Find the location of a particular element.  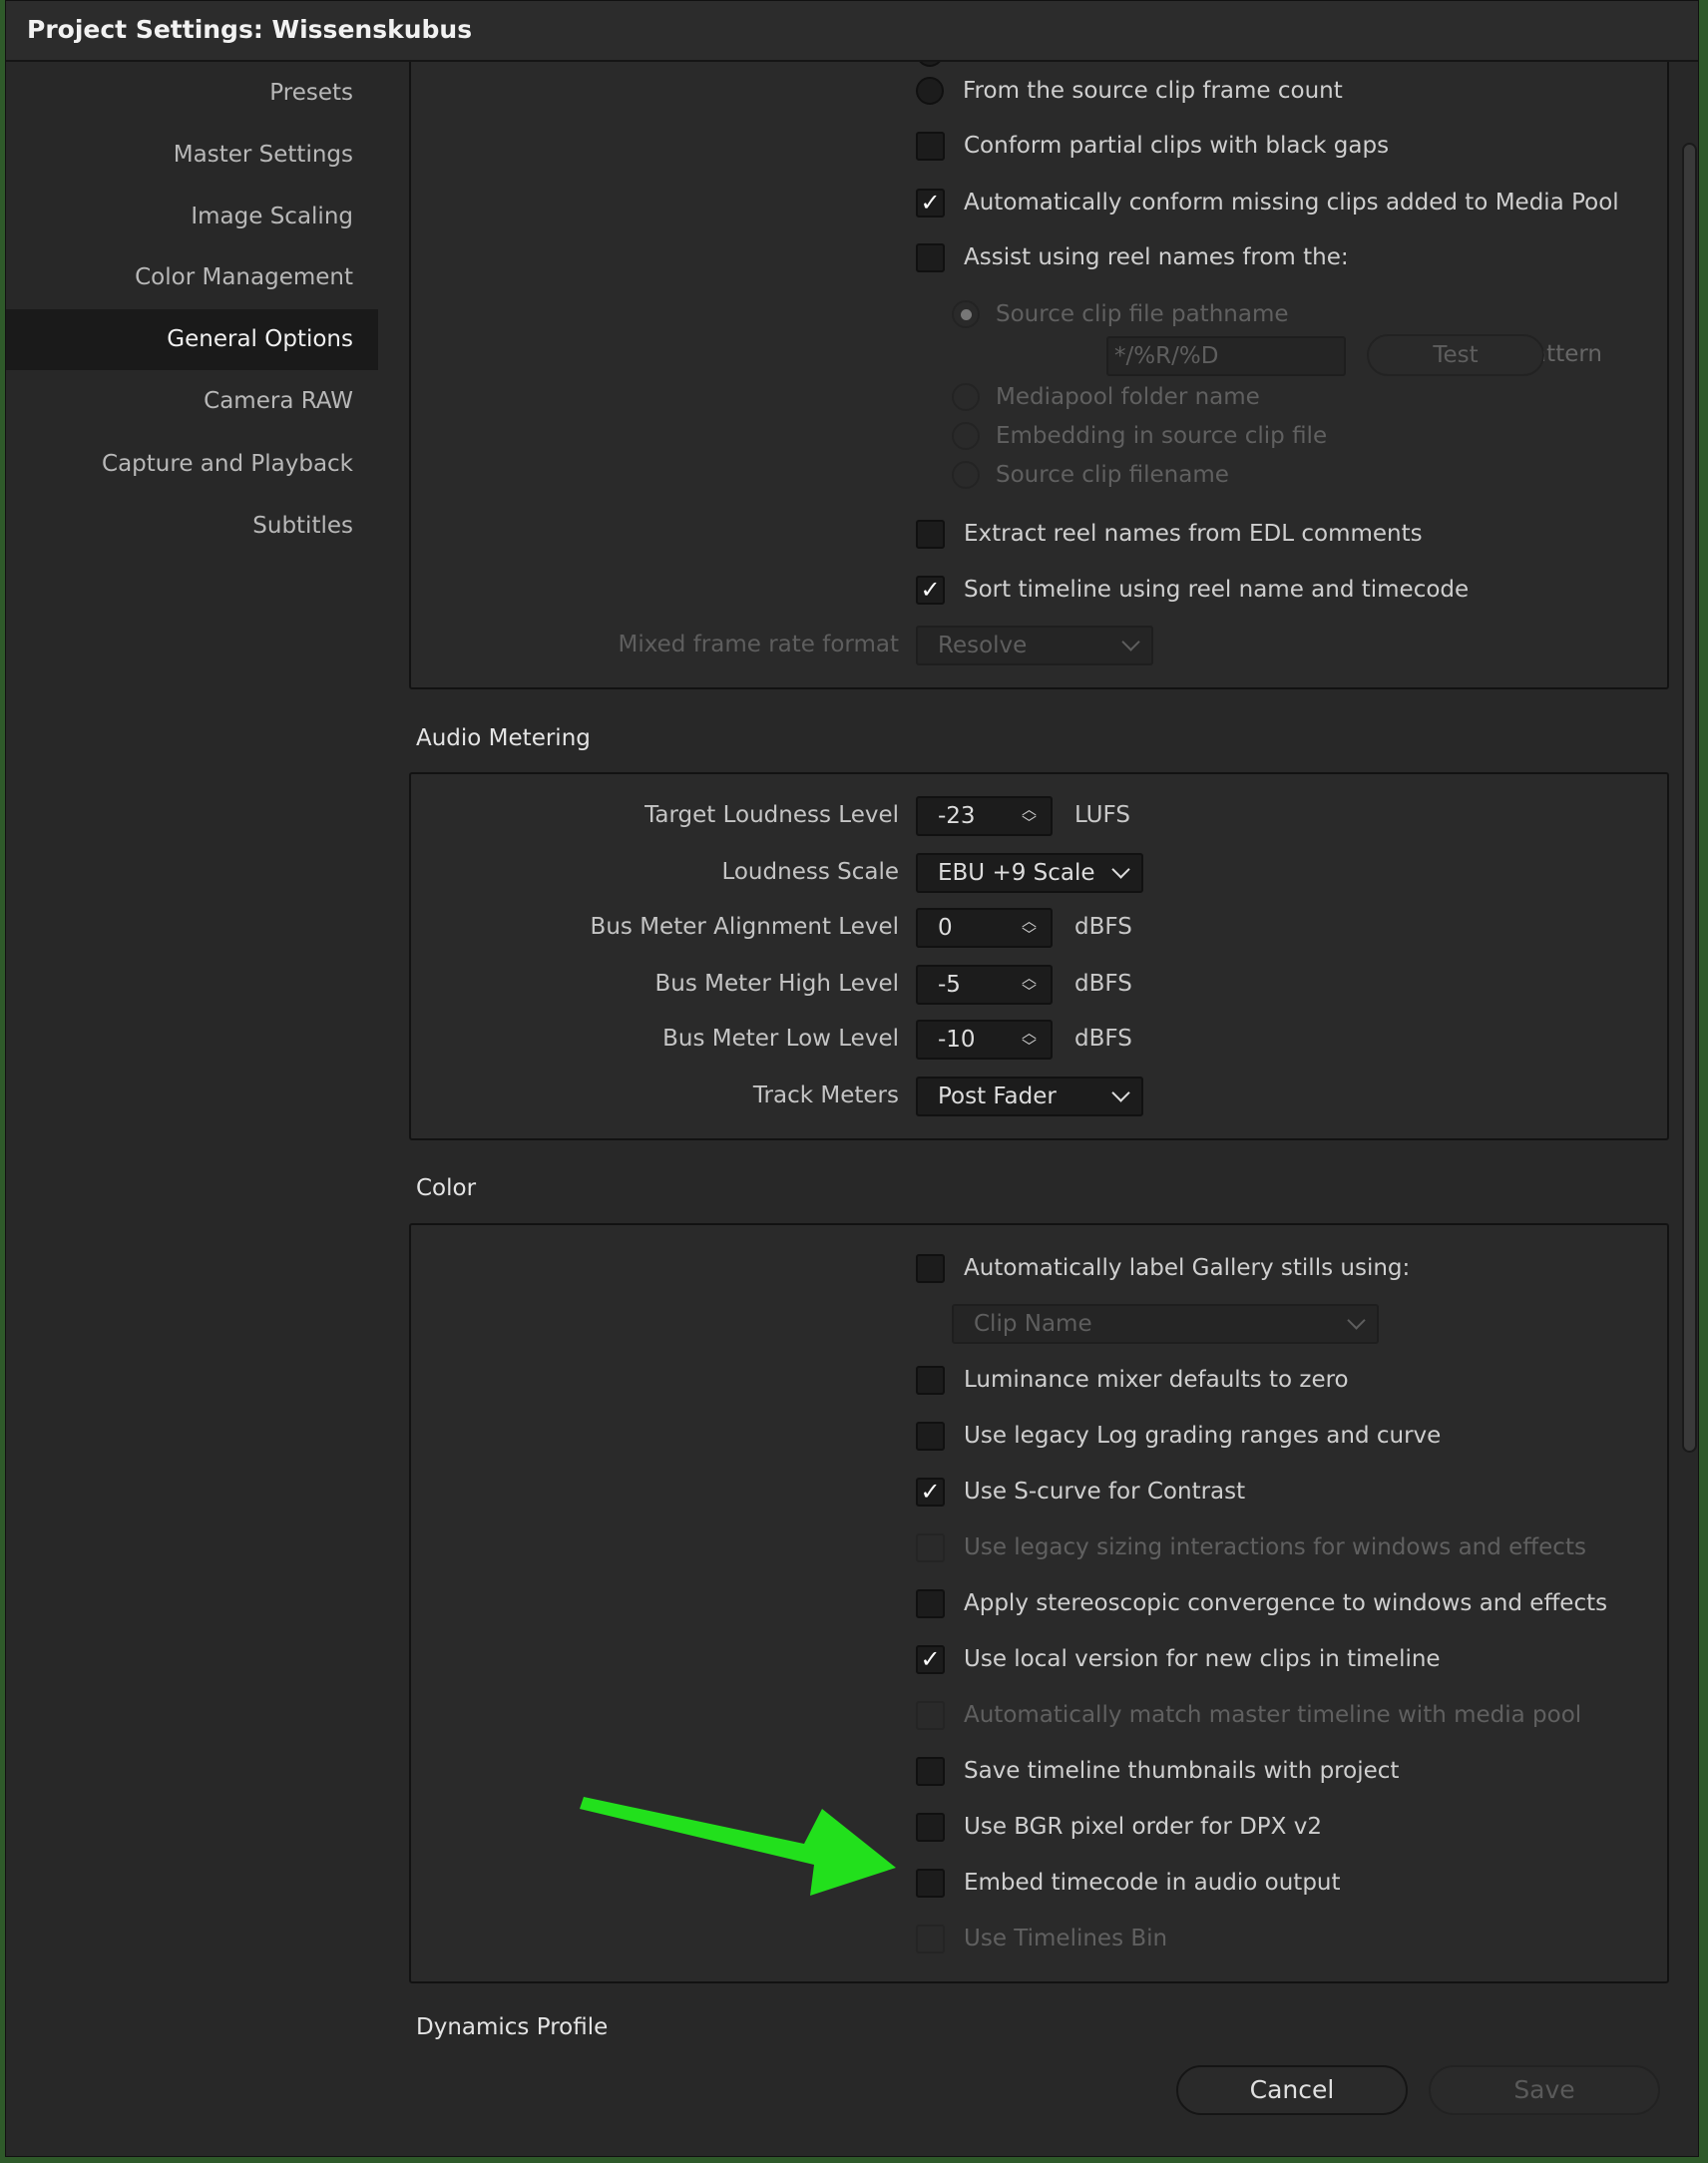

annotation-arrow is located at coordinates (738, 1846).